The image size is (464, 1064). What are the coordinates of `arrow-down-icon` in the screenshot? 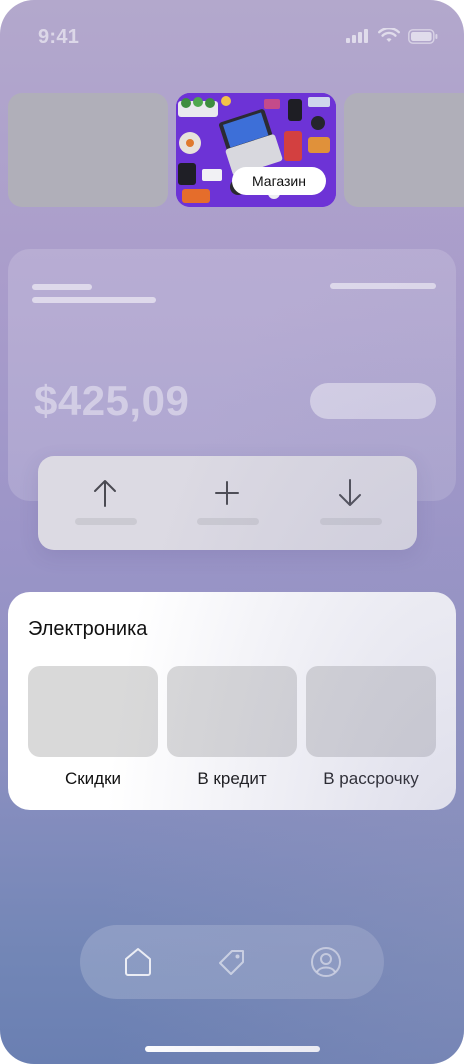 It's located at (350, 492).